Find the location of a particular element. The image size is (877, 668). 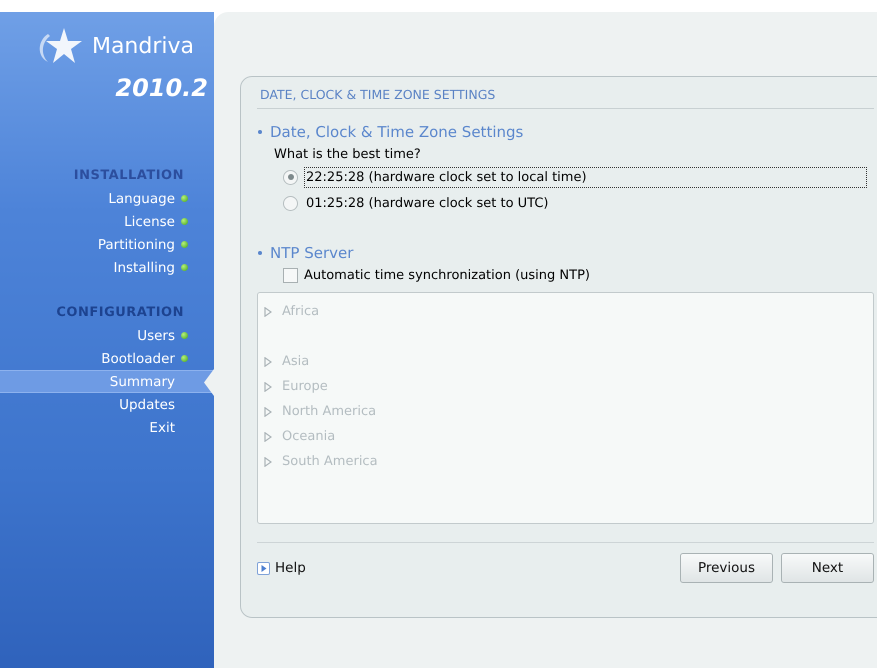

step-item: Bootloader is located at coordinates (107, 358).